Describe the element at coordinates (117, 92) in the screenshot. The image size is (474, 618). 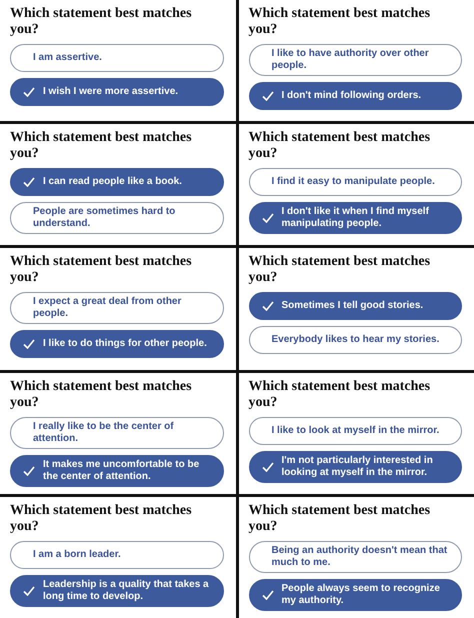
I see `answer-option: I wish I were more assertive.` at that location.